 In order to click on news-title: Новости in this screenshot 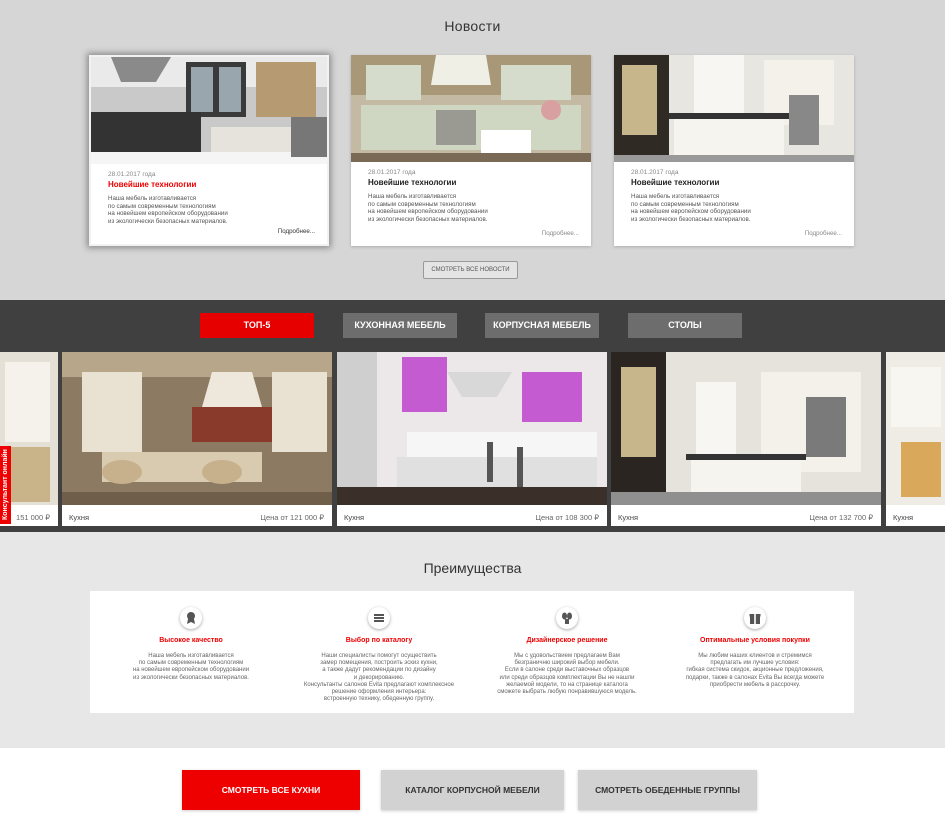, I will do `click(472, 26)`.